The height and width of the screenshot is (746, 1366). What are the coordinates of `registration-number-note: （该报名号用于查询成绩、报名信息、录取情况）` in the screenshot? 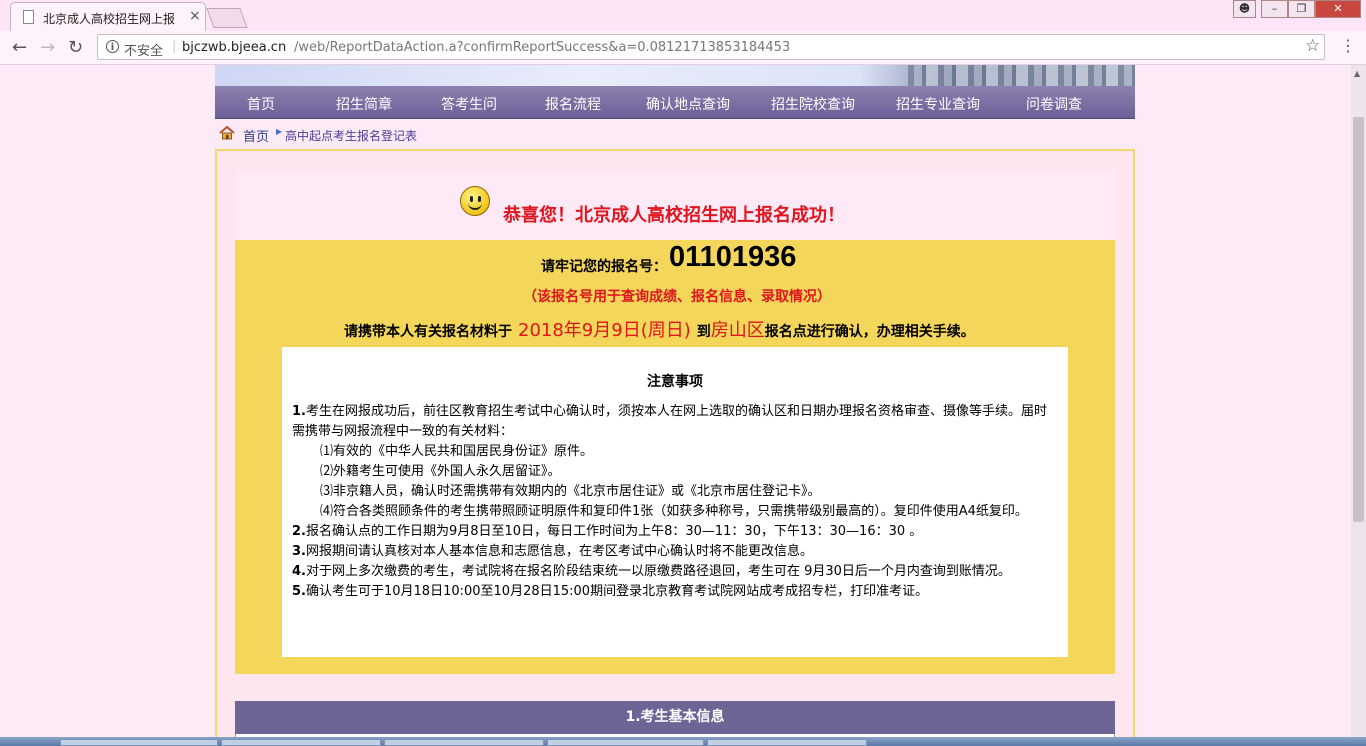 It's located at (677, 297).